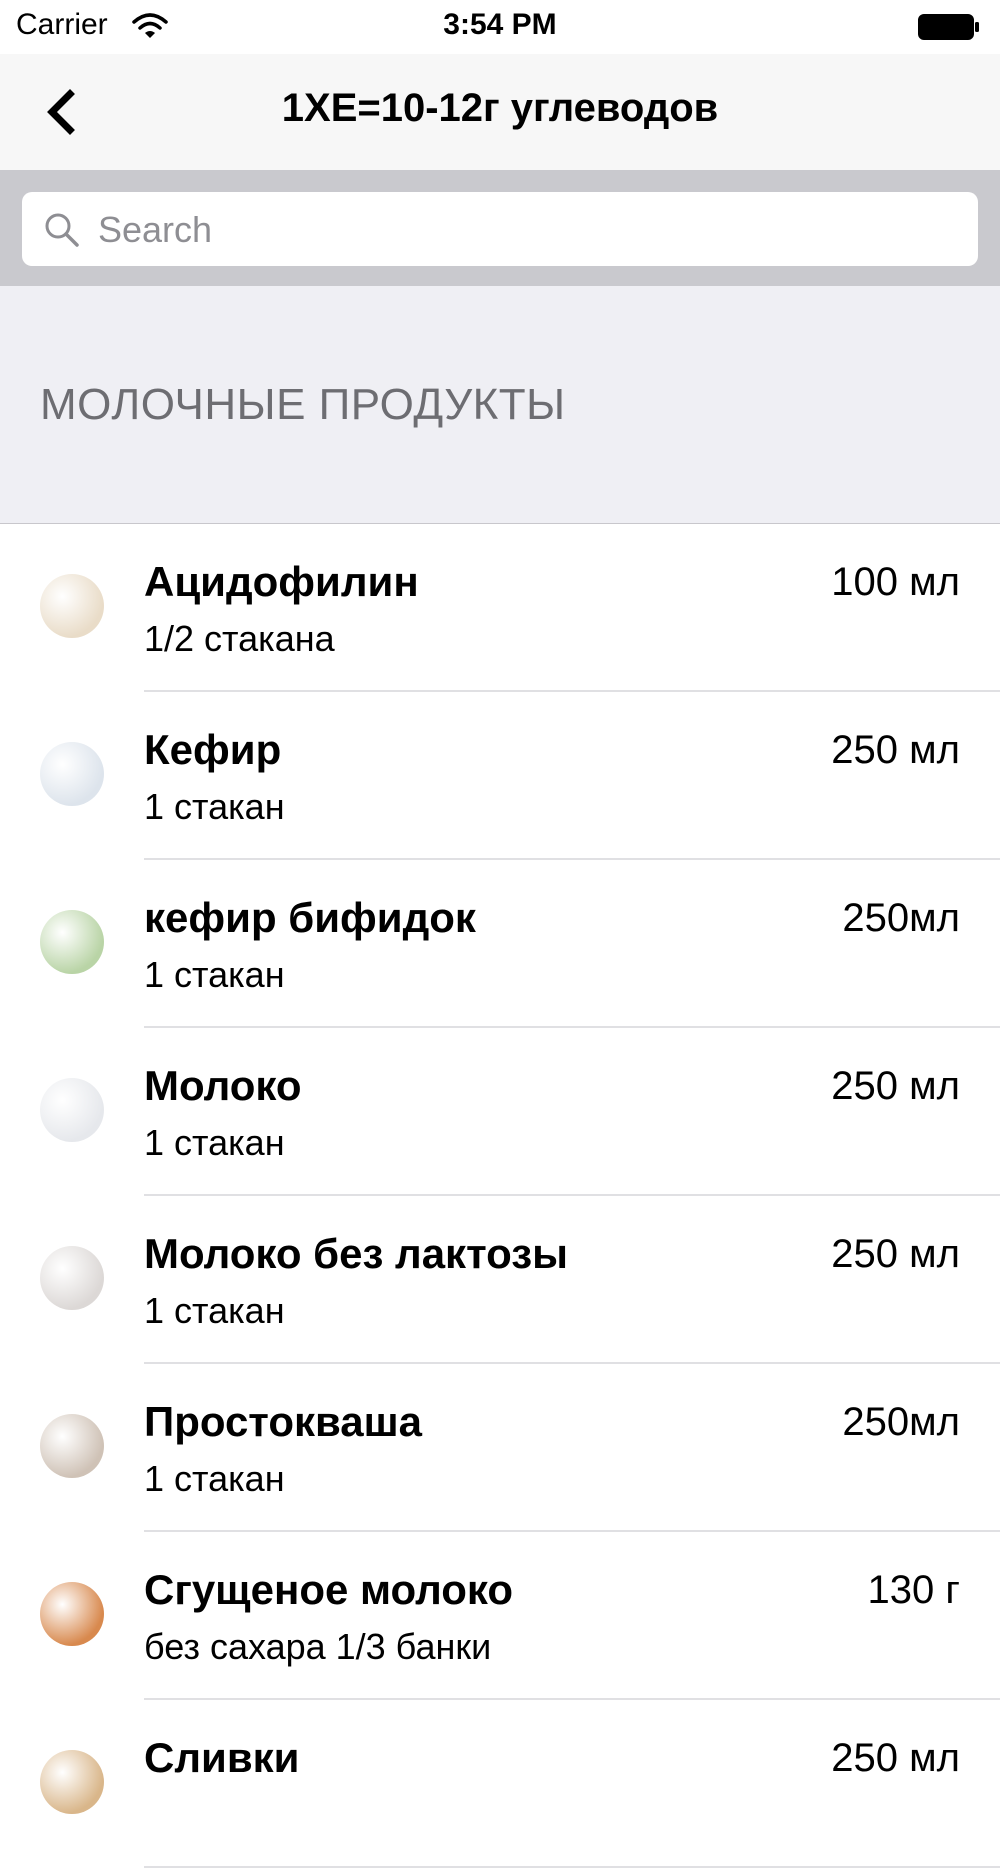 The image size is (1000, 1868). What do you see at coordinates (239, 638) in the screenshot?
I see `item-portion: 1/2 стакана` at bounding box center [239, 638].